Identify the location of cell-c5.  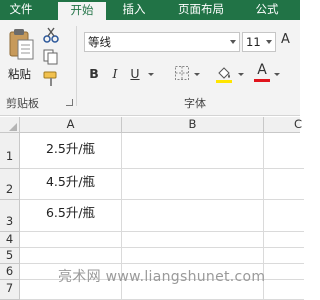
(284, 256).